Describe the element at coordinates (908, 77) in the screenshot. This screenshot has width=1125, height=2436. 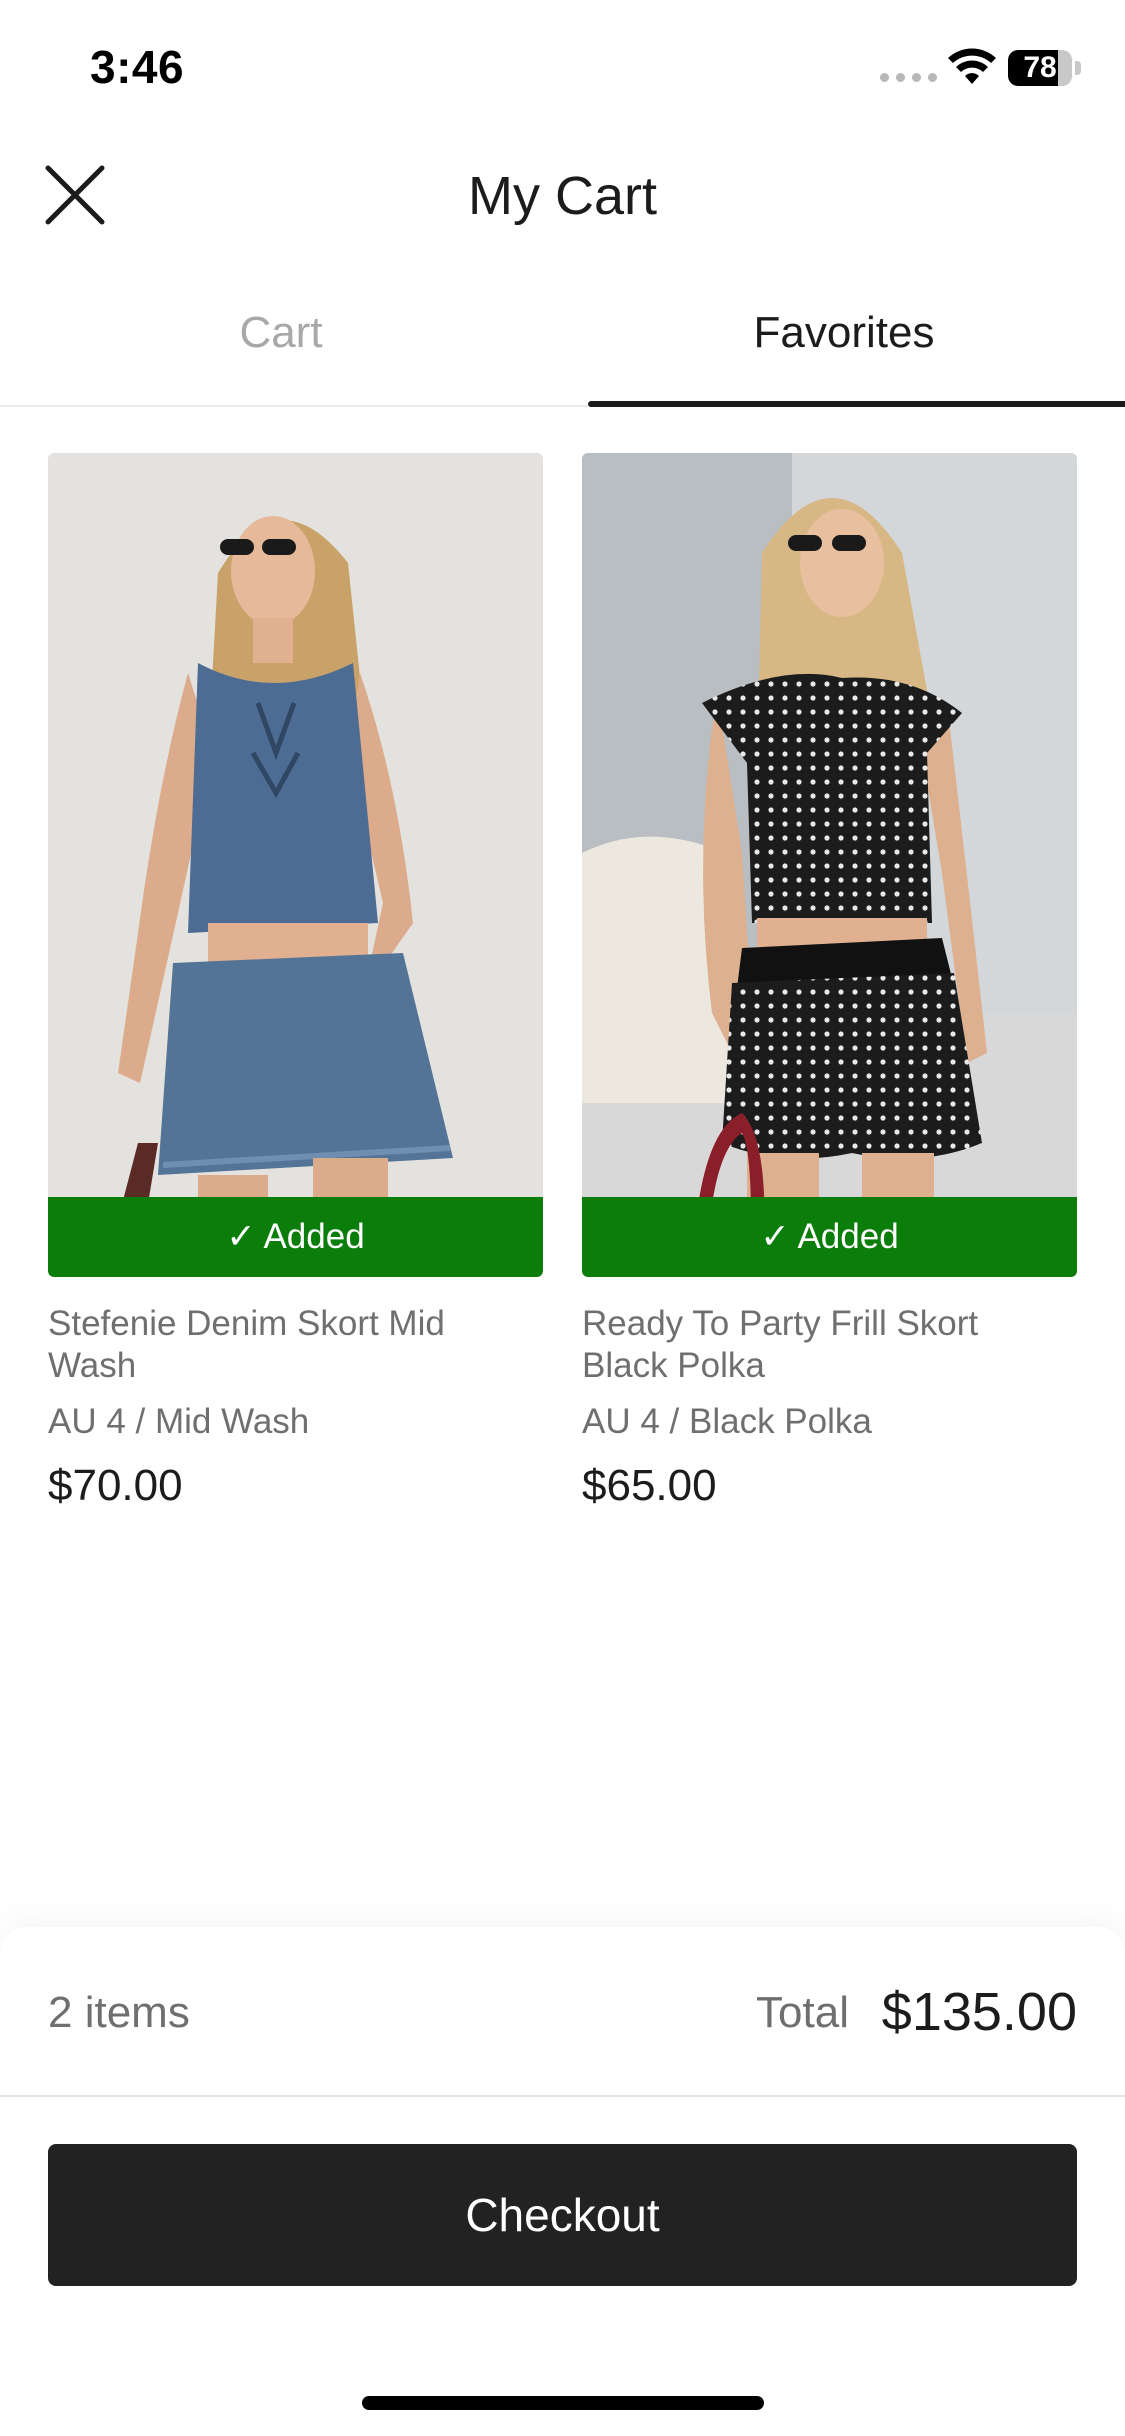
I see `signal-dots-icon` at that location.